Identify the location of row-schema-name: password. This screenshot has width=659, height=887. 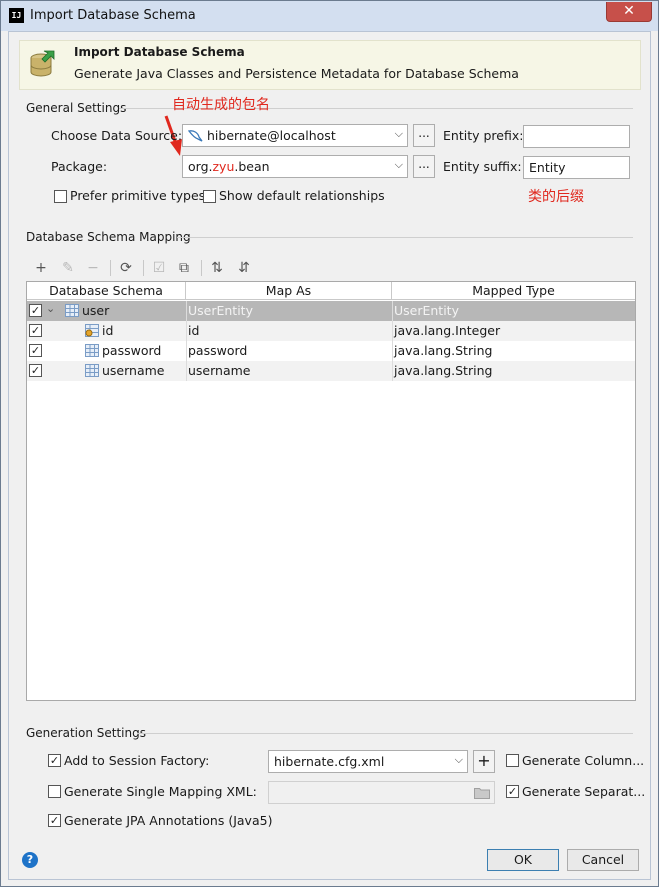
(132, 350).